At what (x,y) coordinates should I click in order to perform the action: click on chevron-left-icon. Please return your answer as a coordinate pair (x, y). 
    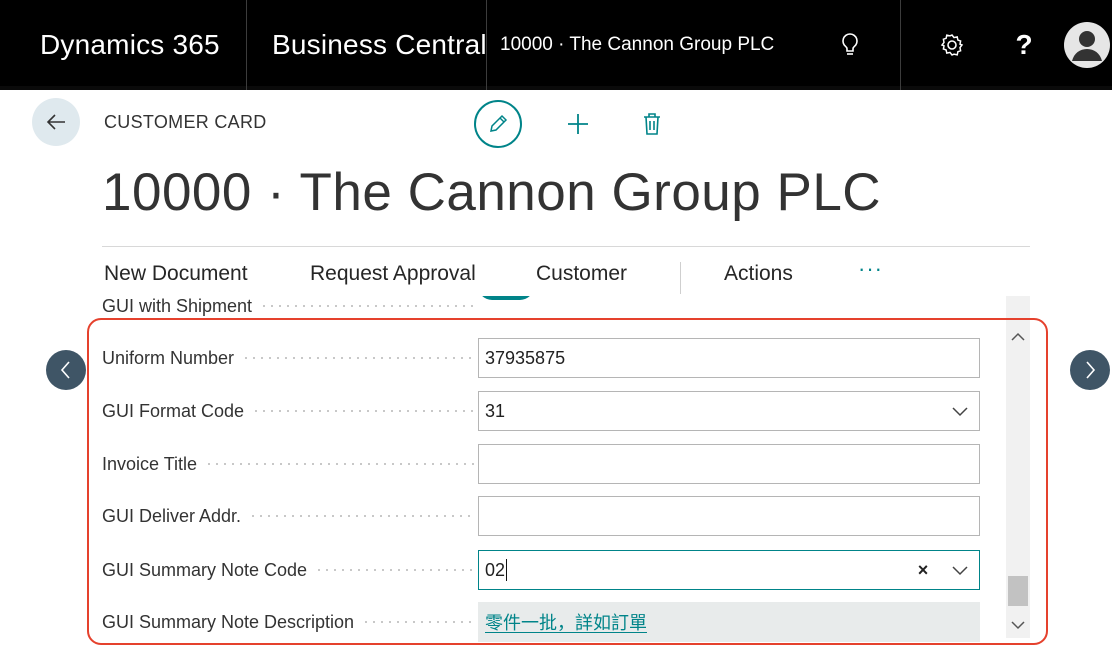
    Looking at the image, I should click on (65, 370).